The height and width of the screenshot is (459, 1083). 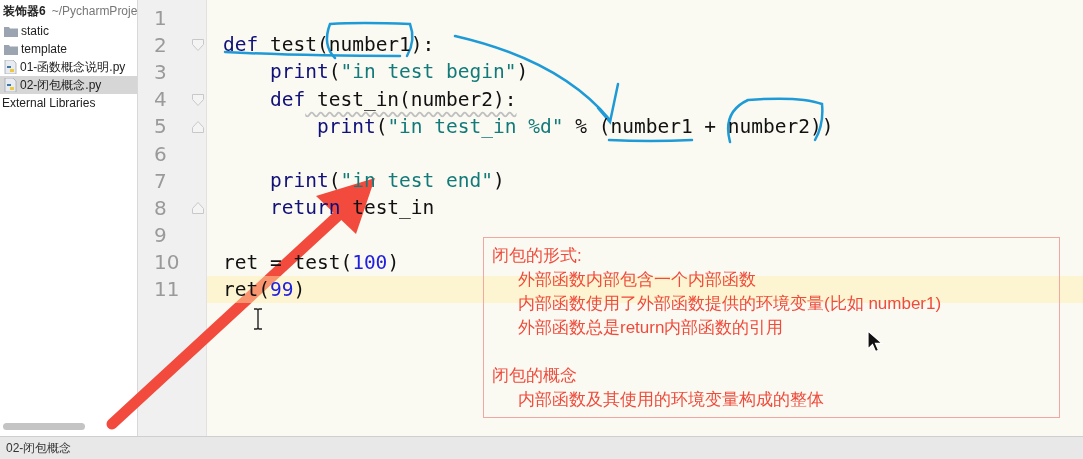 What do you see at coordinates (160, 235) in the screenshot?
I see `line-number: 9` at bounding box center [160, 235].